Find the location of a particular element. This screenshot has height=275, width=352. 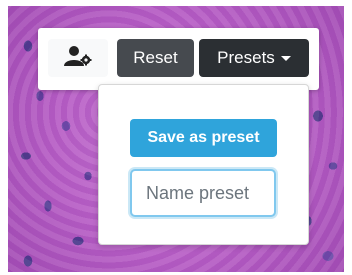

save-as-preset-label: Save as preset is located at coordinates (203, 137).